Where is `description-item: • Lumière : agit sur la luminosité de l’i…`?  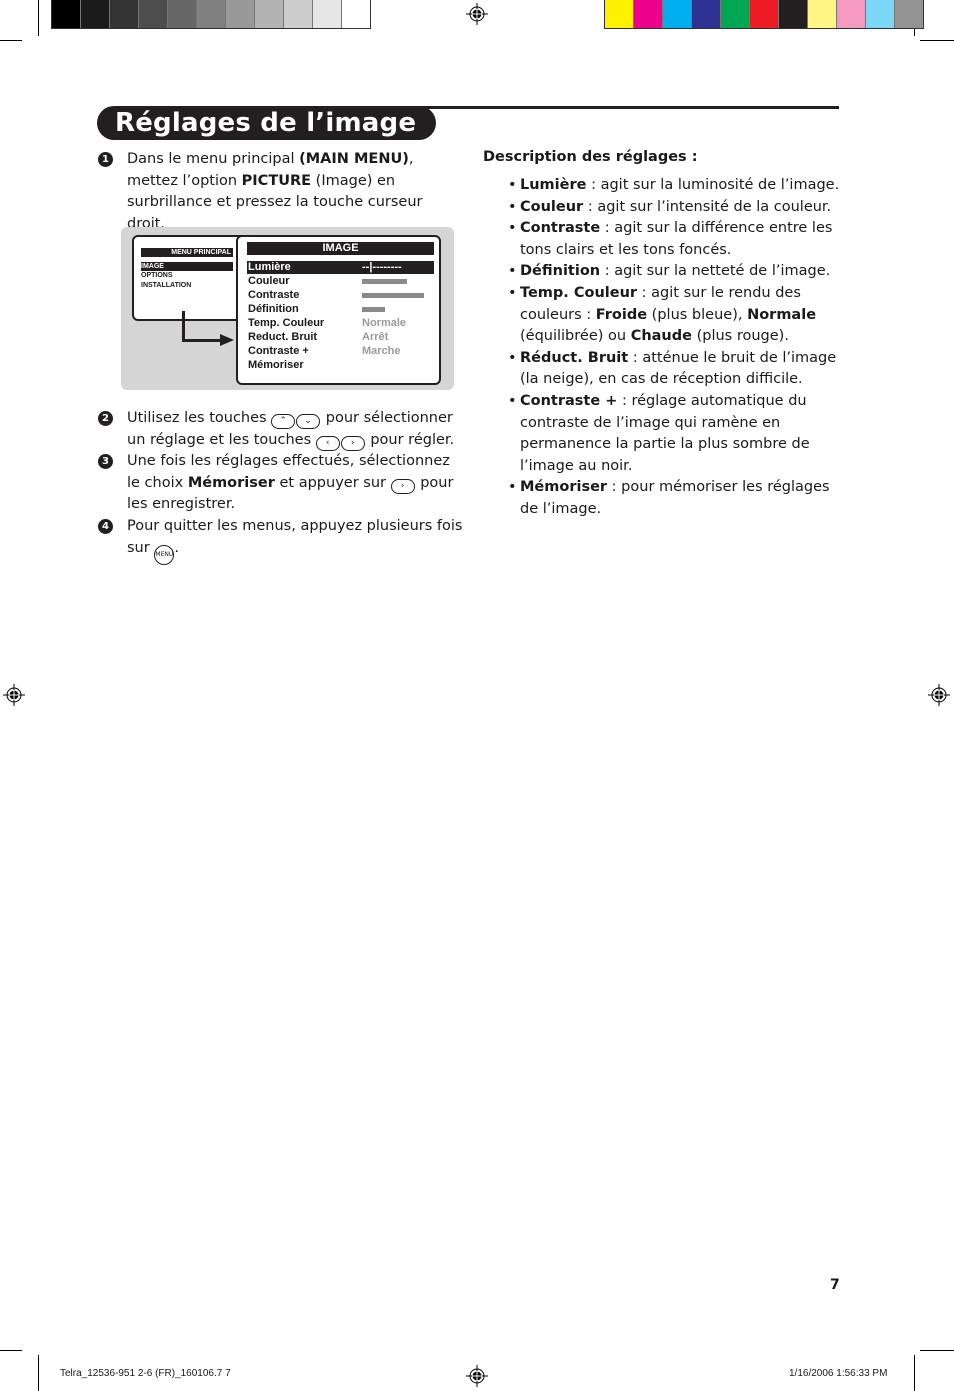
description-item: • Lumière : agit sur la luminosité de l’i… is located at coordinates (675, 186).